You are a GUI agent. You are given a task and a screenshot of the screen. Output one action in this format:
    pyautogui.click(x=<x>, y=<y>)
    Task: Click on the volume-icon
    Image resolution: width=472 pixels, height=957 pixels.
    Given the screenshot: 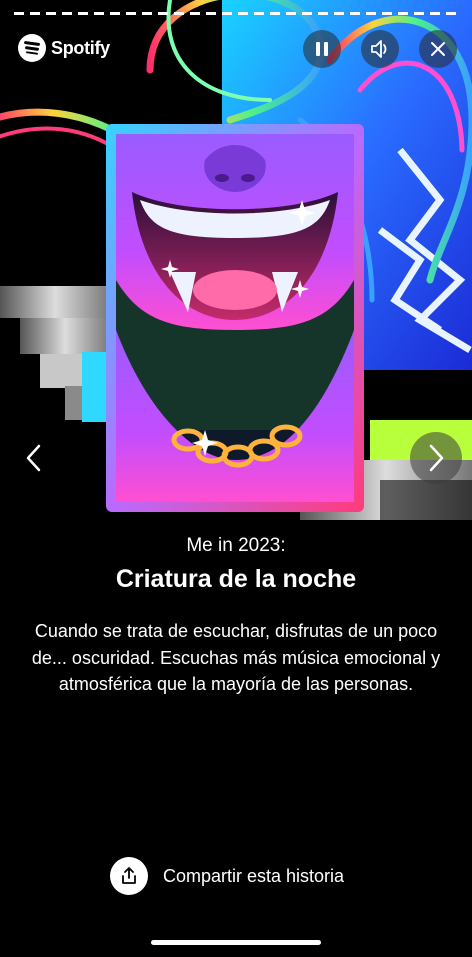 What is the action you would take?
    pyautogui.click(x=379, y=49)
    